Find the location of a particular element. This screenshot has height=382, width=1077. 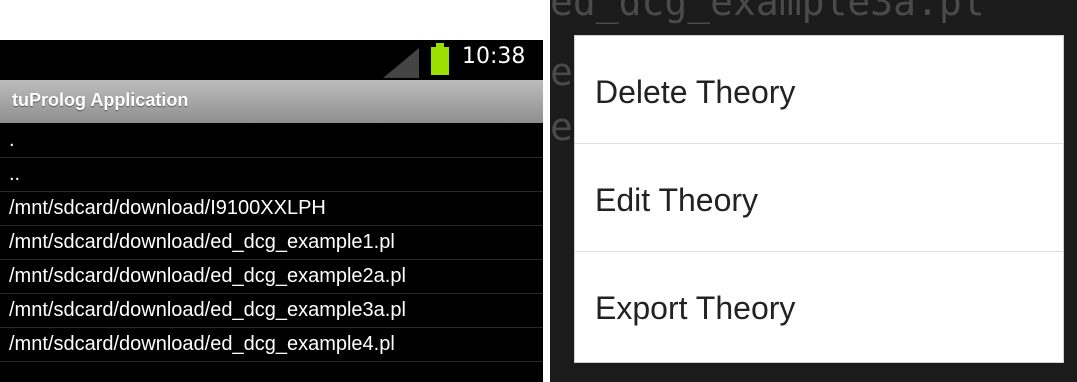

file-row-current-dir: . is located at coordinates (271, 141).